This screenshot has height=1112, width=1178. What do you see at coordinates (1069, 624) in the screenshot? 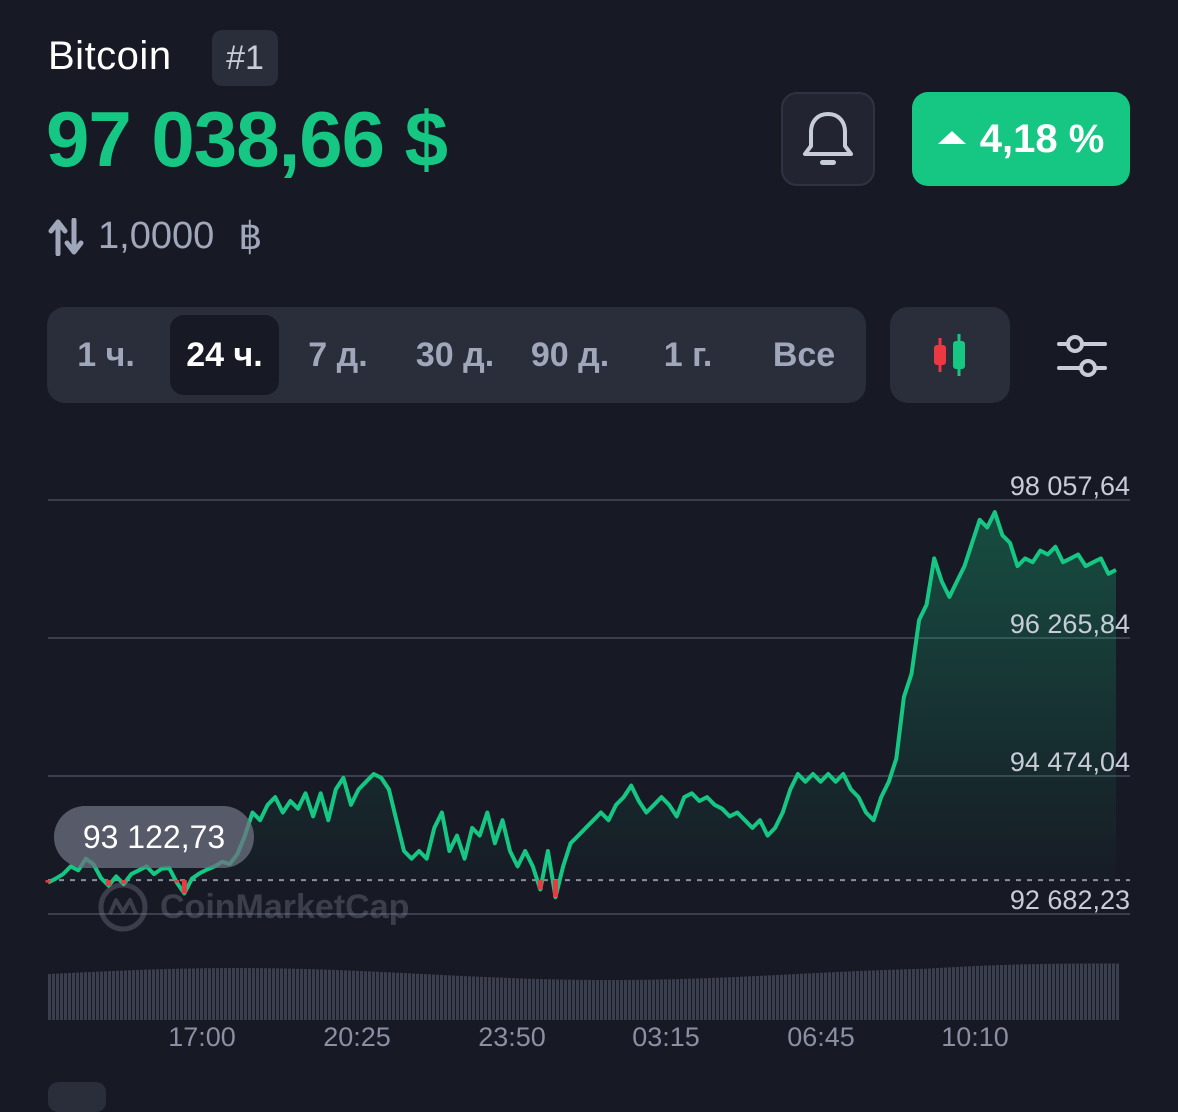
I see `y-tick-label: 96 265,84` at bounding box center [1069, 624].